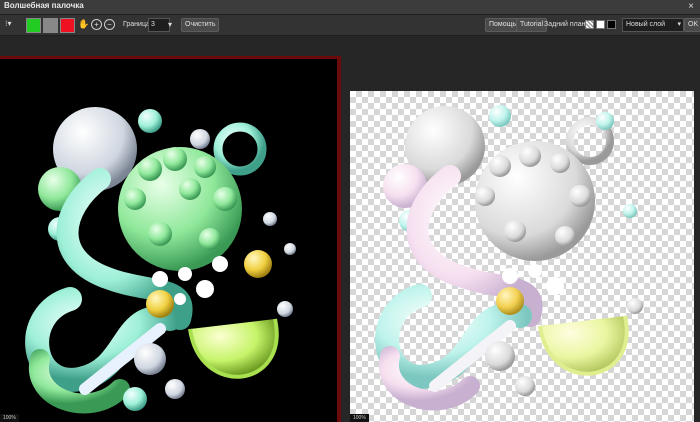  Describe the element at coordinates (691, 7) in the screenshot. I see `close-icon: ×` at that location.